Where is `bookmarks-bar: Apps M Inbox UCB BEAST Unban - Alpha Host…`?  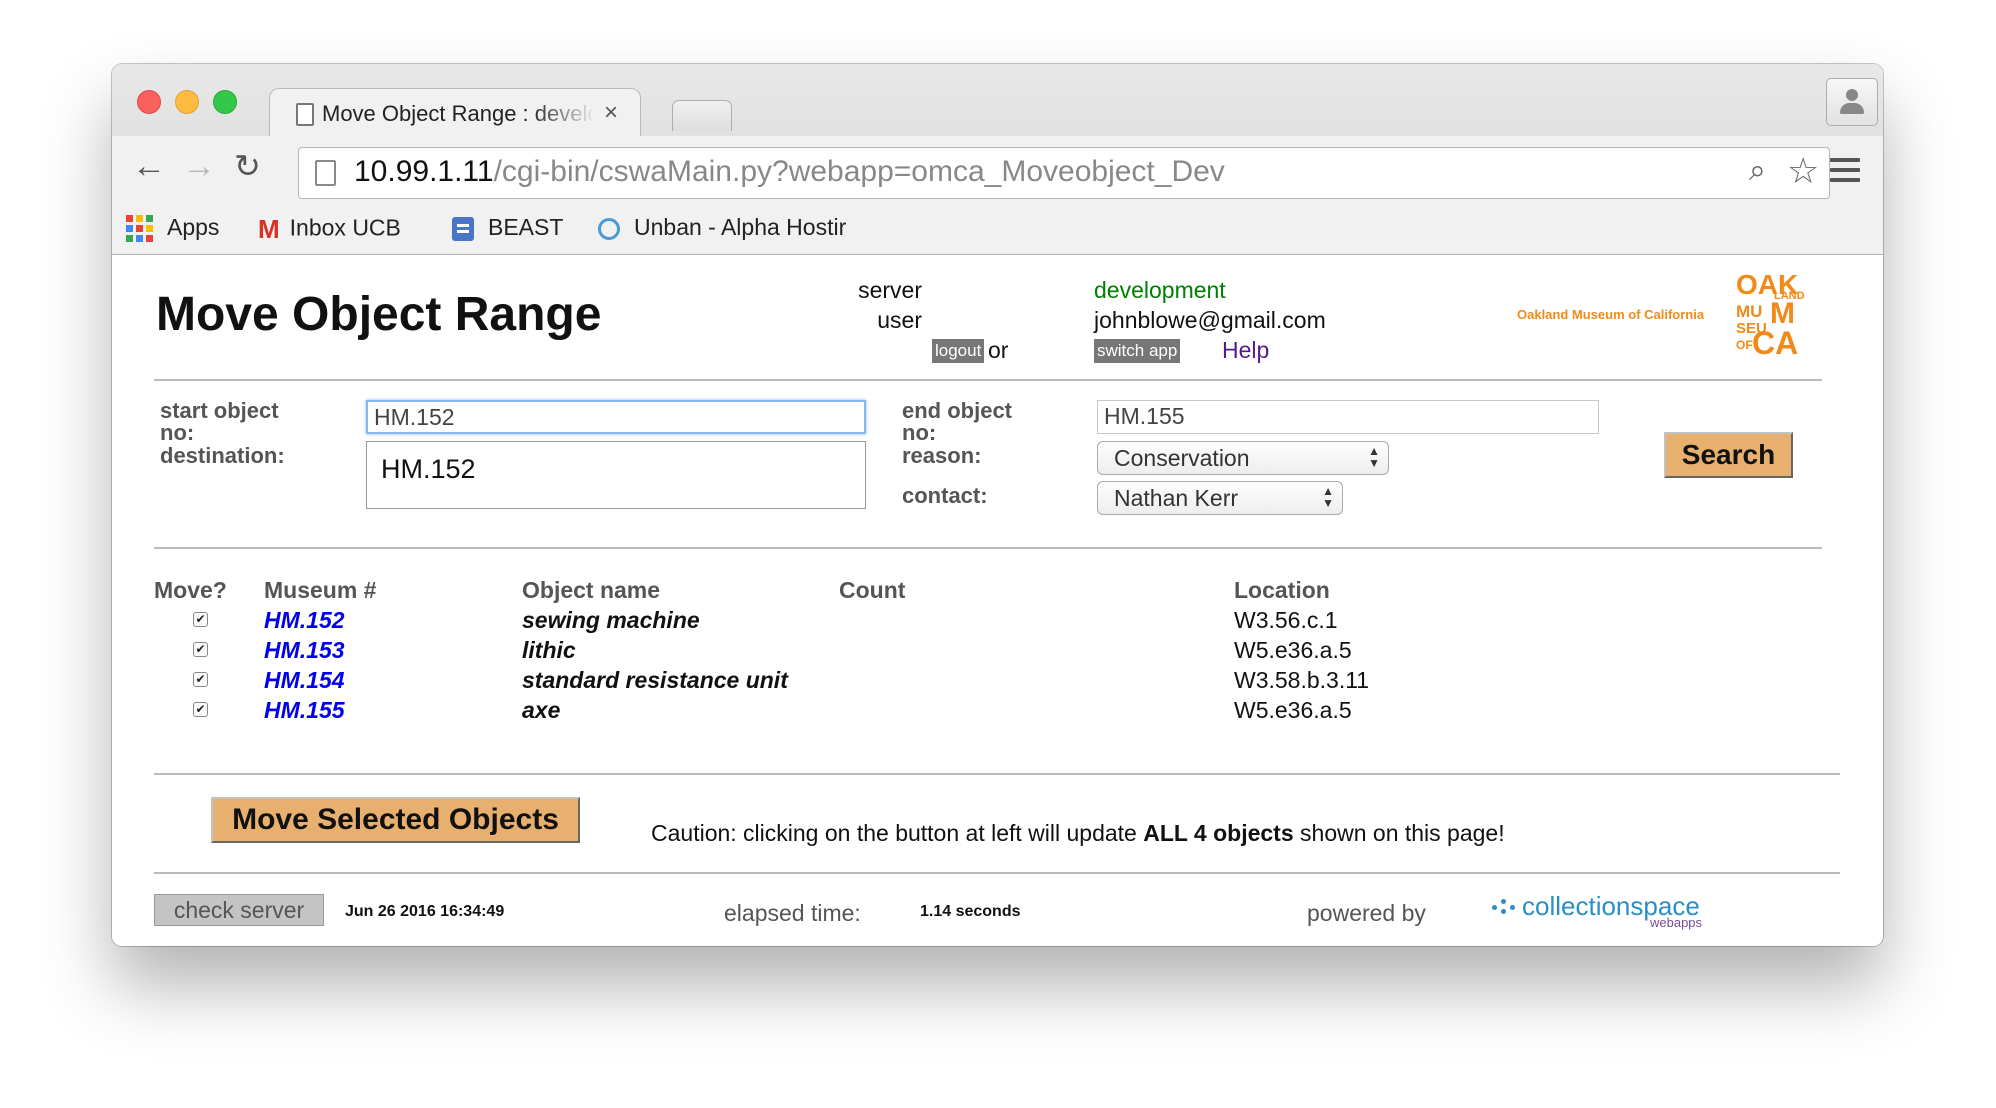 bookmarks-bar: Apps M Inbox UCB BEAST Unban - Alpha Host… is located at coordinates (997, 231).